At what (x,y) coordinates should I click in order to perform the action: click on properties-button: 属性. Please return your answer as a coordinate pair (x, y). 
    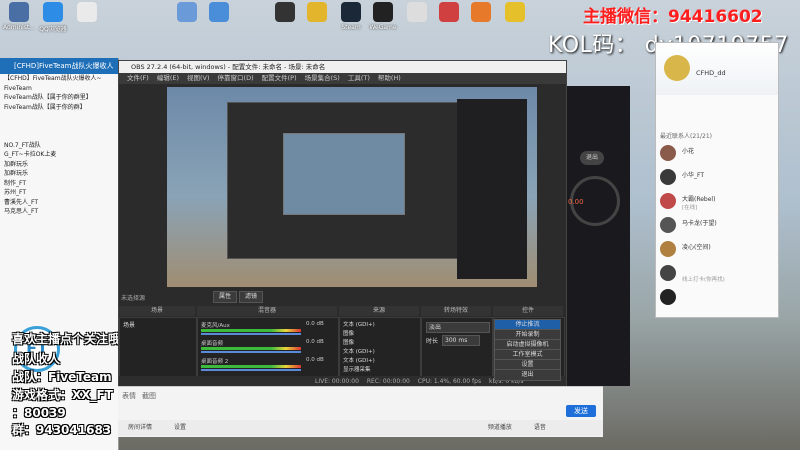
    Looking at the image, I should click on (225, 297).